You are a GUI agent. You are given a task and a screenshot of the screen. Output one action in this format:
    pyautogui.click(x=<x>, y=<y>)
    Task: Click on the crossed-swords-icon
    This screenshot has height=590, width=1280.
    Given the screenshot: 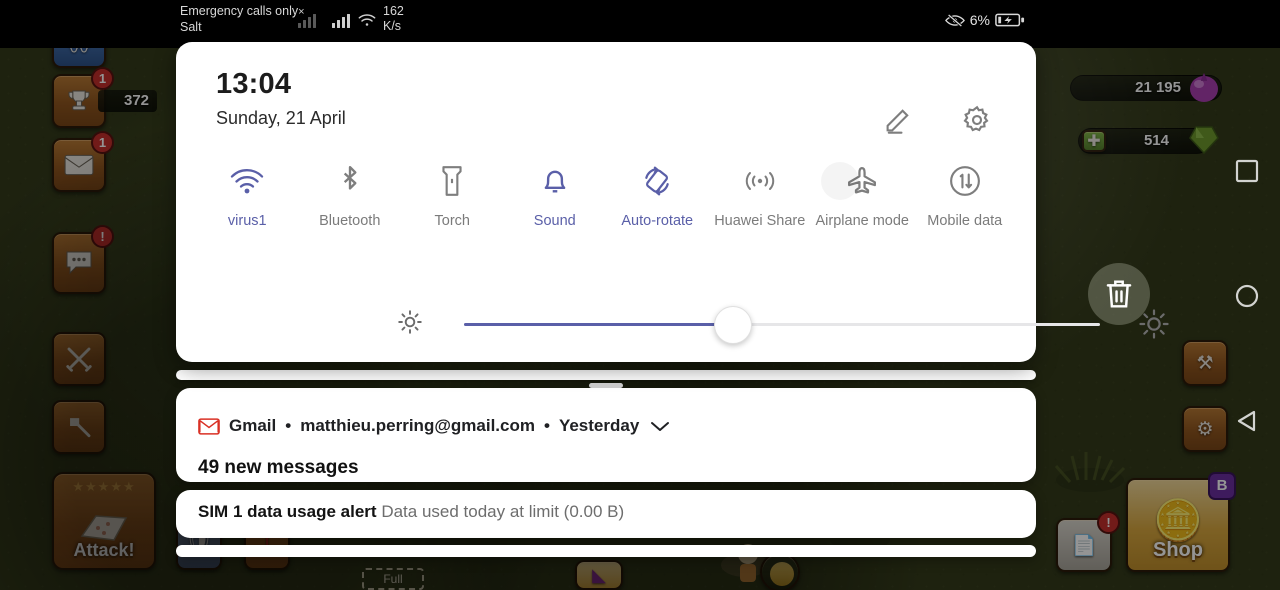 What is the action you would take?
    pyautogui.click(x=79, y=359)
    